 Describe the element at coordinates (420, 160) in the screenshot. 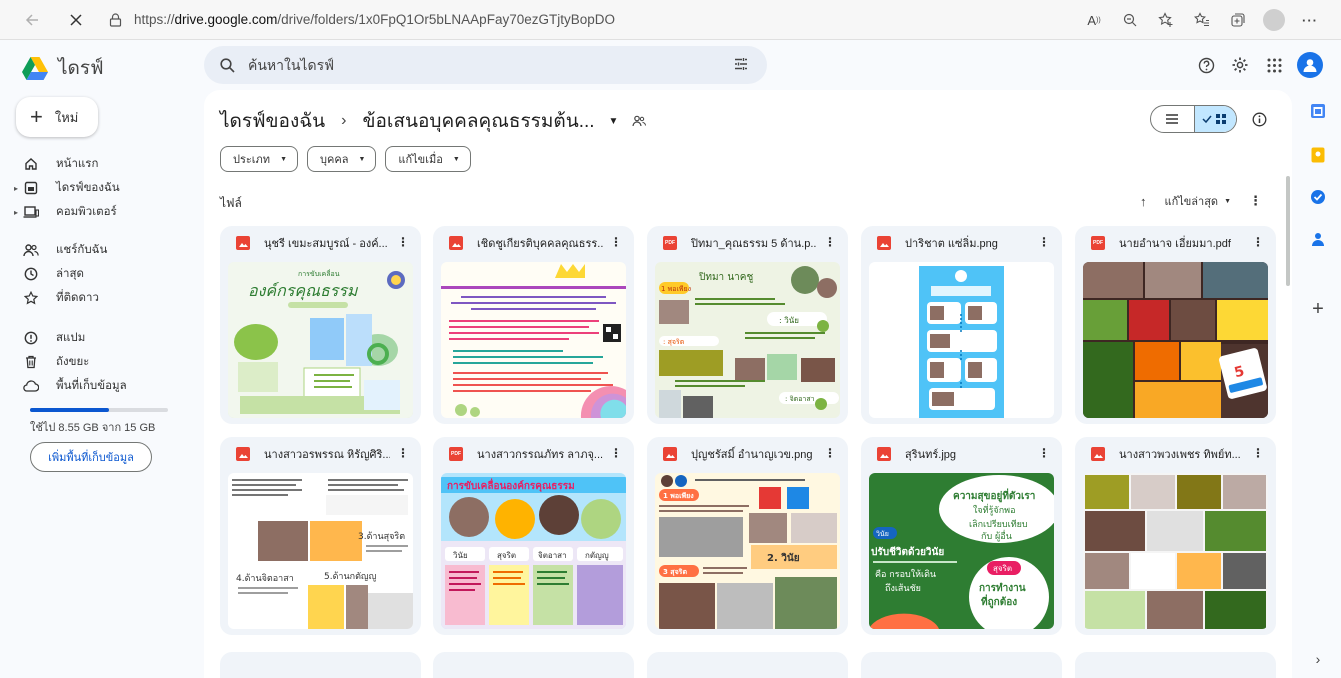

I see `chip-label: แก้ไขเมื่อ` at that location.